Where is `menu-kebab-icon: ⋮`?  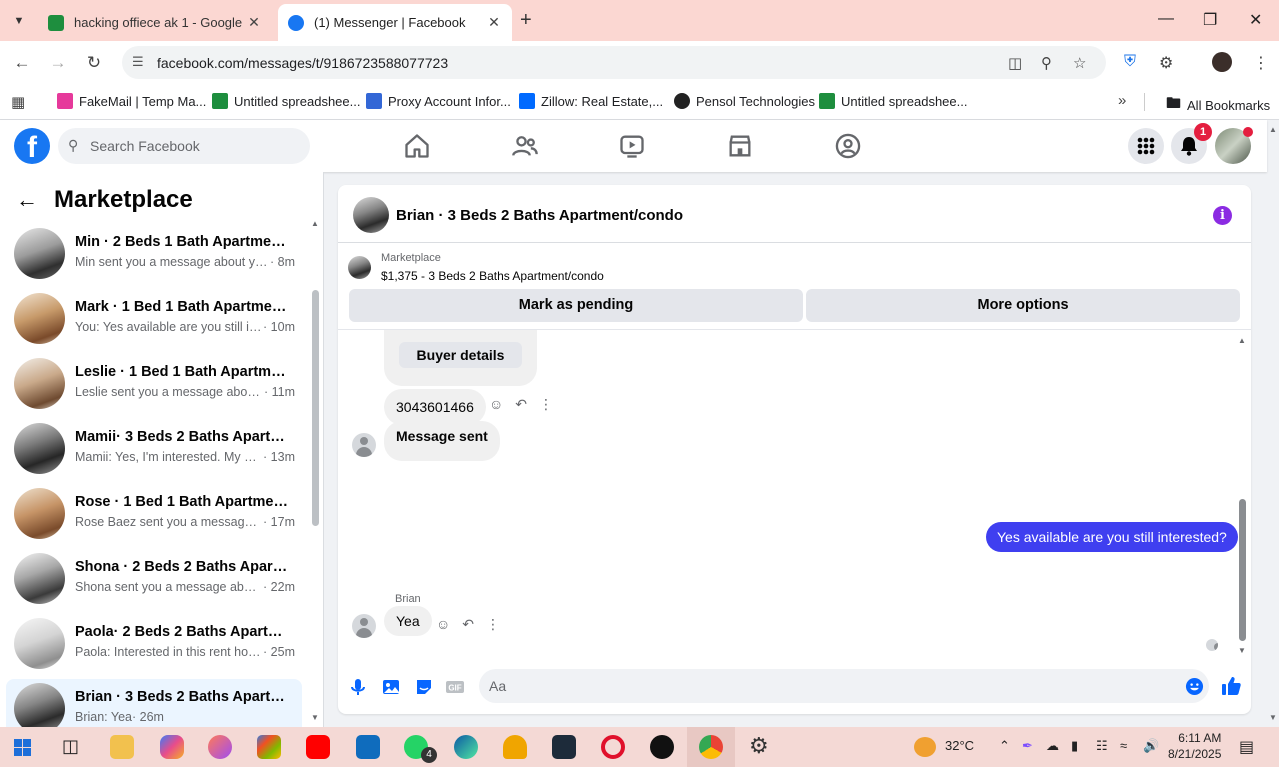 menu-kebab-icon: ⋮ is located at coordinates (1261, 63).